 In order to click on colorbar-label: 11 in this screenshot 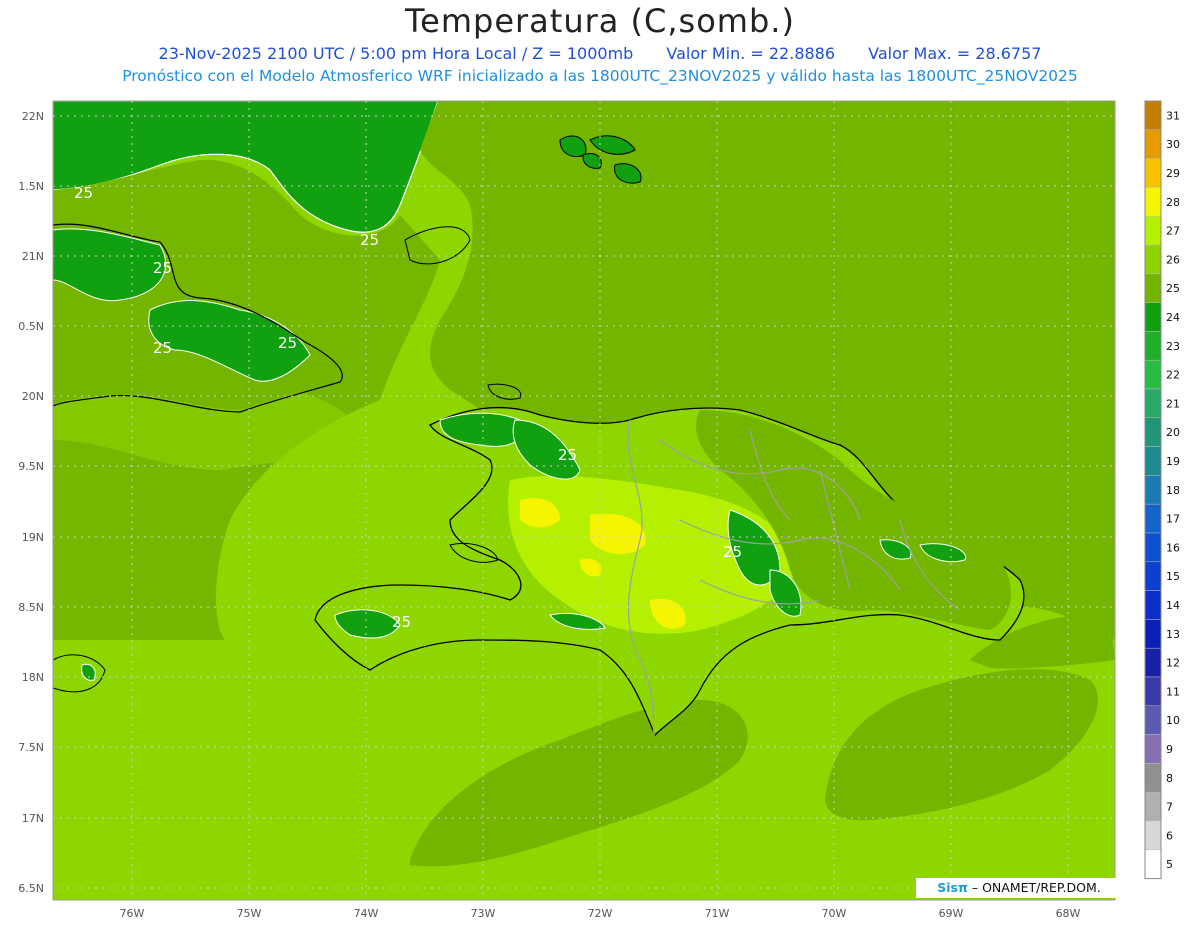, I will do `click(1173, 691)`.